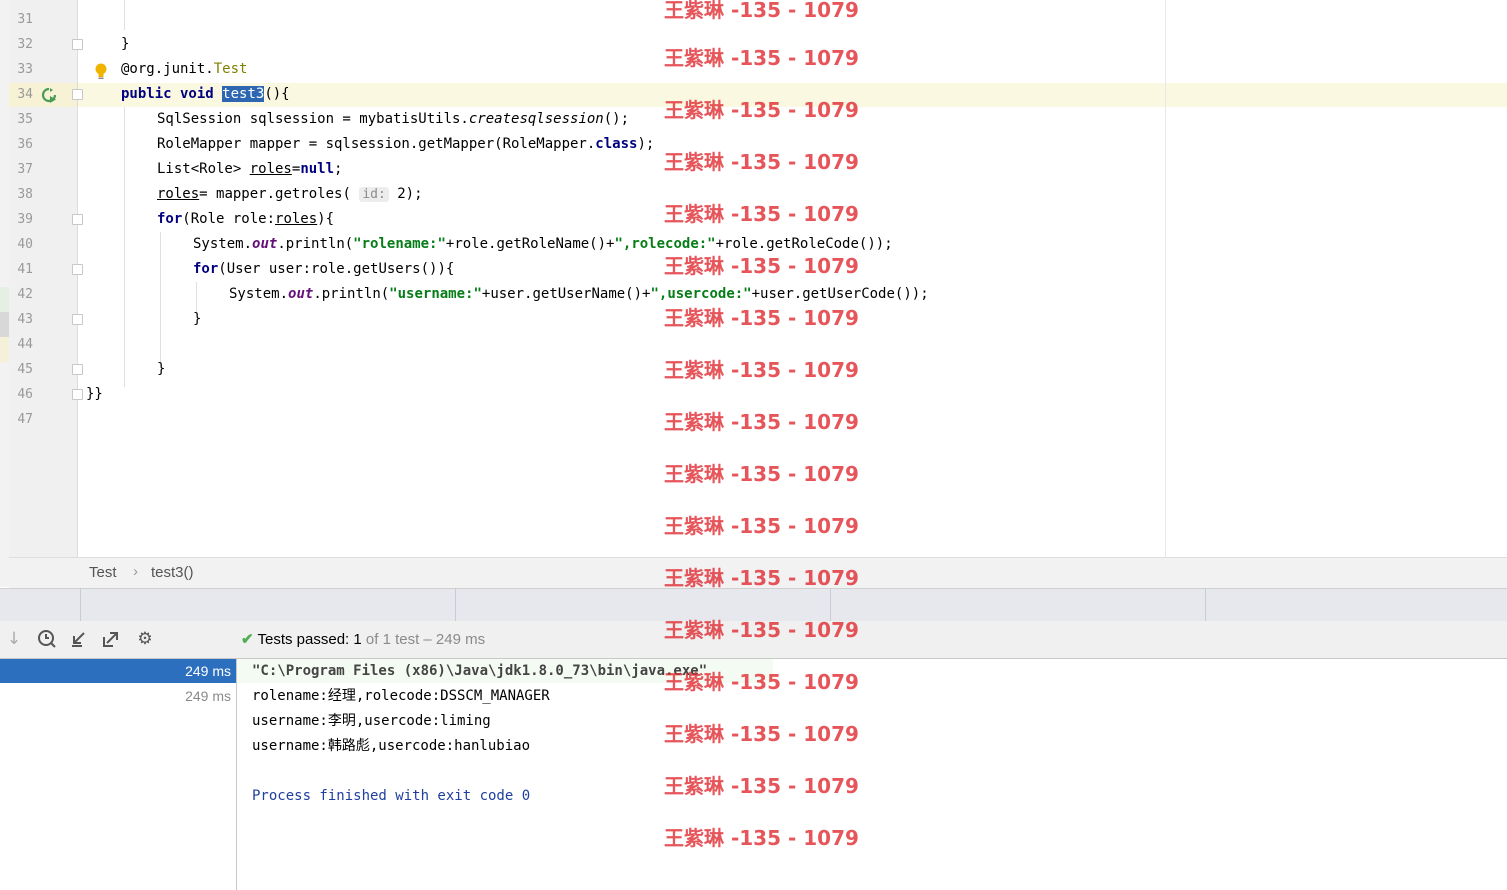 This screenshot has width=1507, height=890. What do you see at coordinates (25, 294) in the screenshot?
I see `line-number: 42` at bounding box center [25, 294].